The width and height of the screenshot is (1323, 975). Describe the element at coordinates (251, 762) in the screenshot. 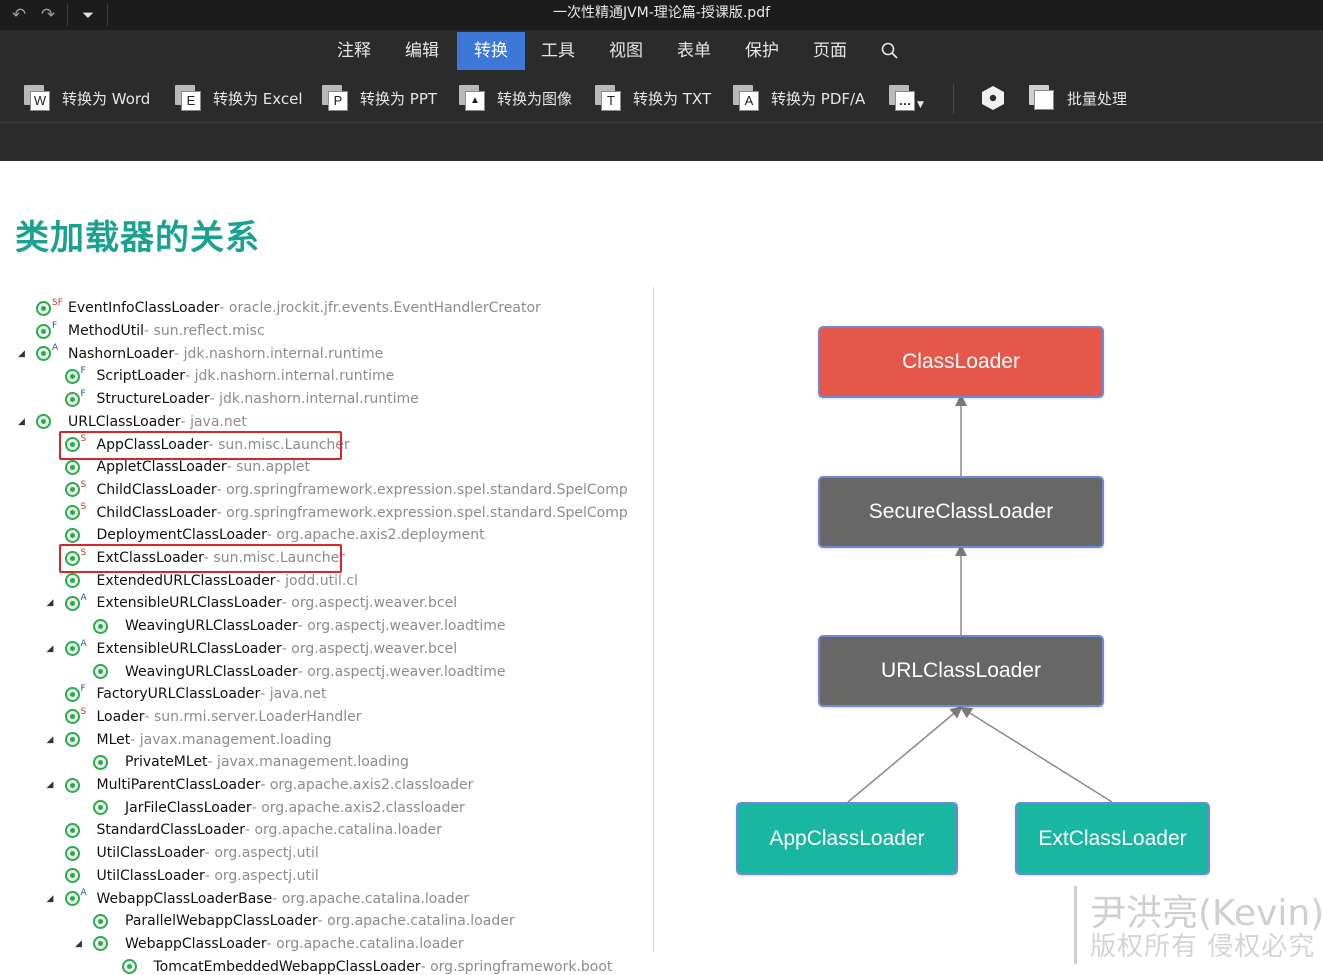

I see `tree-row: PrivateMLet - javax.management.loading` at that location.